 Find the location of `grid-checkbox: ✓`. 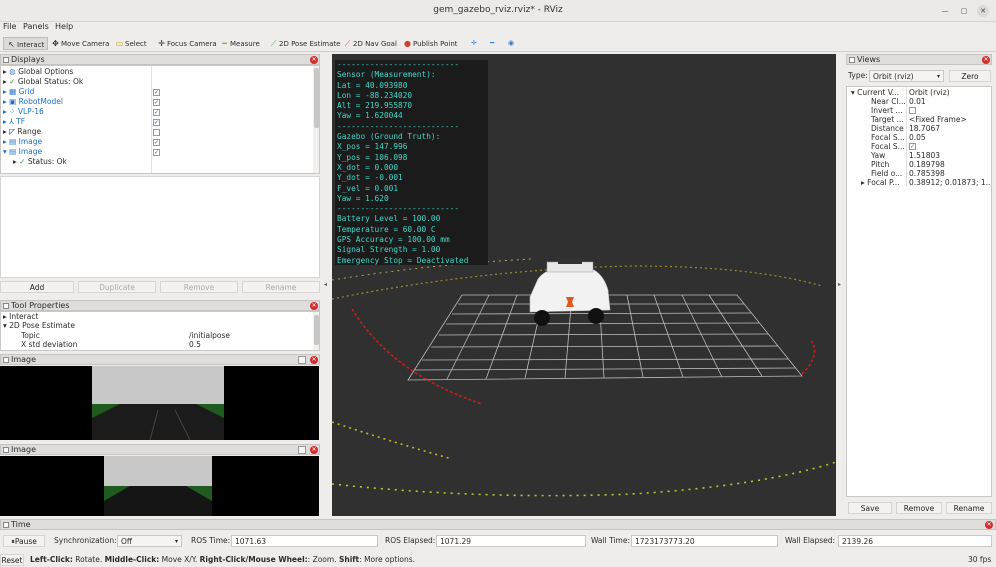

grid-checkbox: ✓ is located at coordinates (156, 92).